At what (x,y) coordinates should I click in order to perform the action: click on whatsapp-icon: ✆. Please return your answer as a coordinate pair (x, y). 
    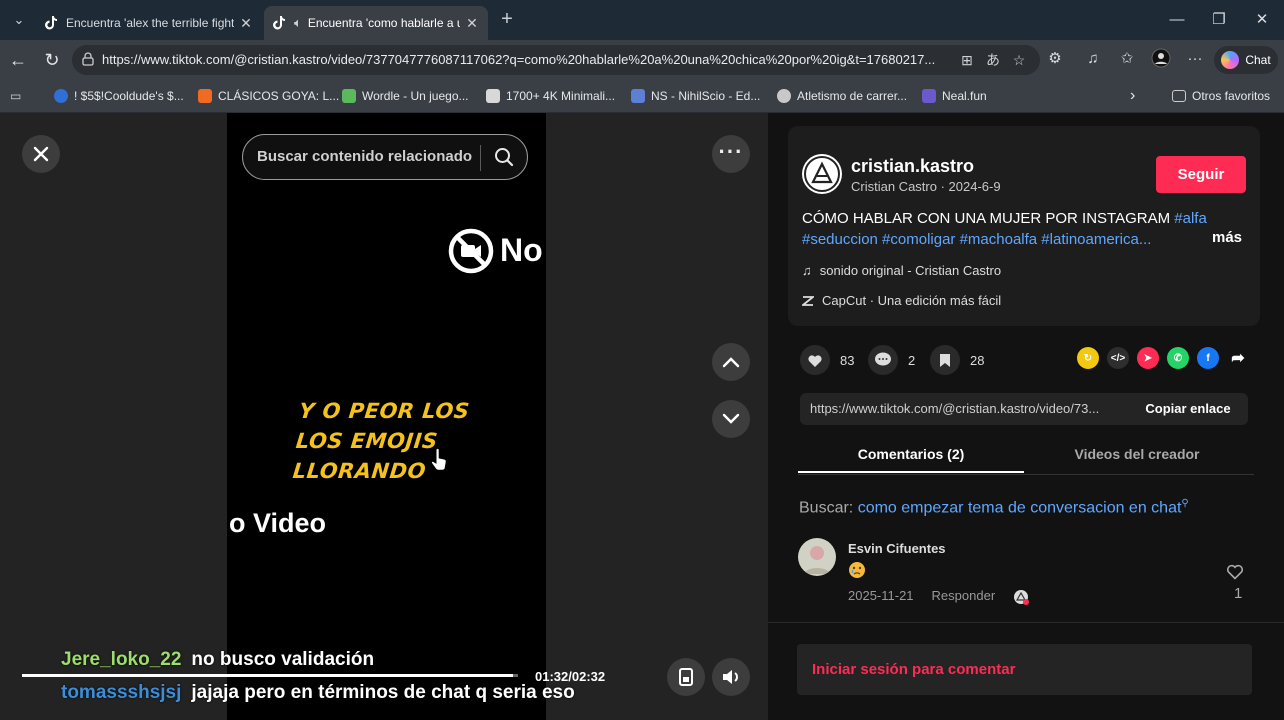
    Looking at the image, I should click on (1178, 358).